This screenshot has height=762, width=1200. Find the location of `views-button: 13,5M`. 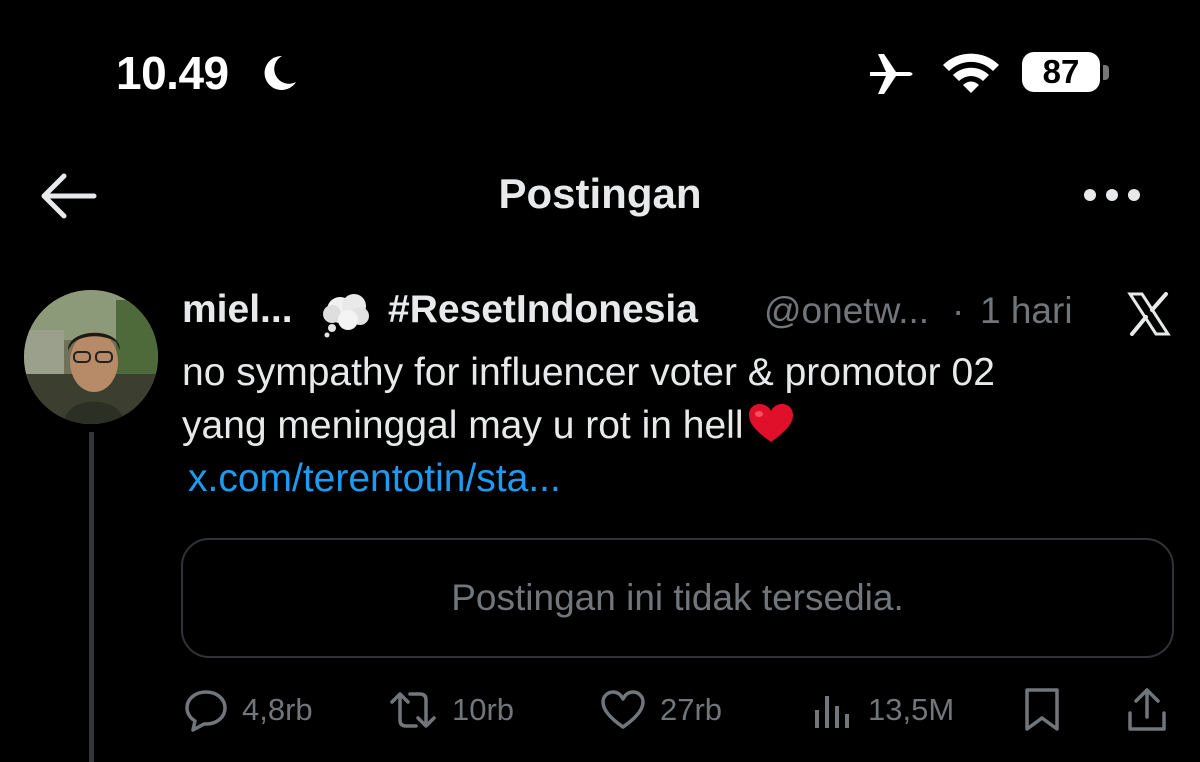

views-button: 13,5M is located at coordinates (883, 710).